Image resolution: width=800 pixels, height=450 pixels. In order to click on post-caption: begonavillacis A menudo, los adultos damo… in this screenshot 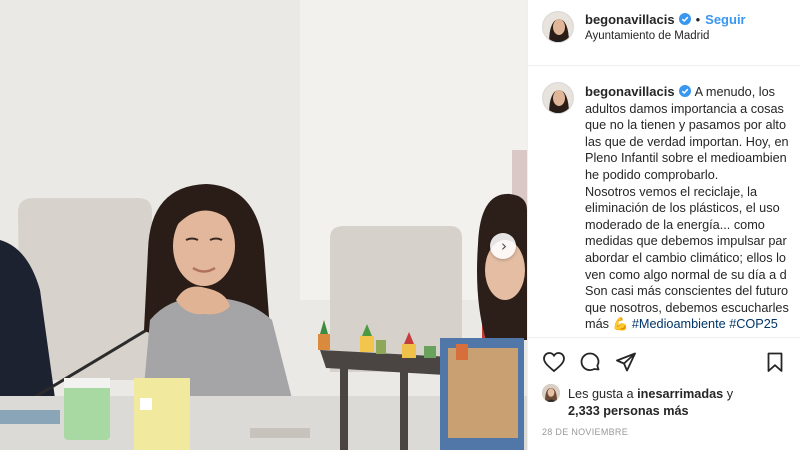, I will do `click(692, 208)`.